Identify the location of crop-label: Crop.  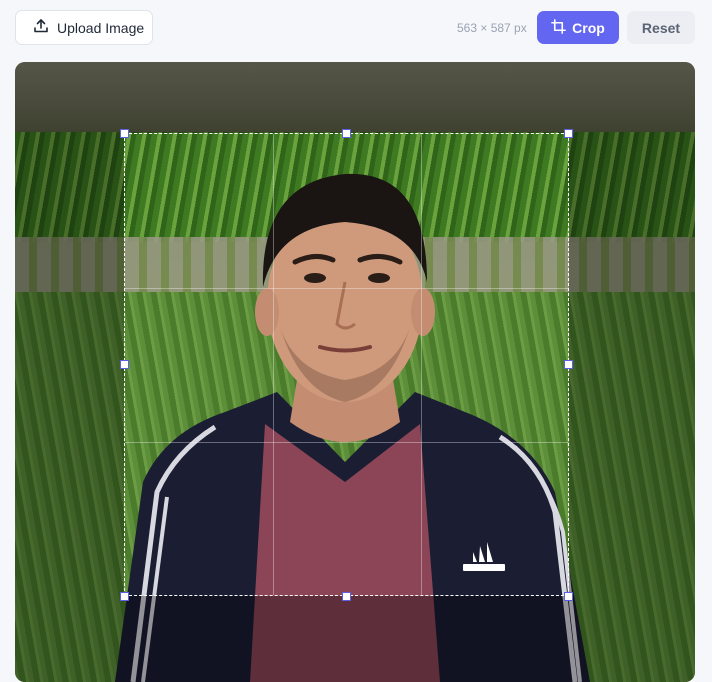
(588, 27).